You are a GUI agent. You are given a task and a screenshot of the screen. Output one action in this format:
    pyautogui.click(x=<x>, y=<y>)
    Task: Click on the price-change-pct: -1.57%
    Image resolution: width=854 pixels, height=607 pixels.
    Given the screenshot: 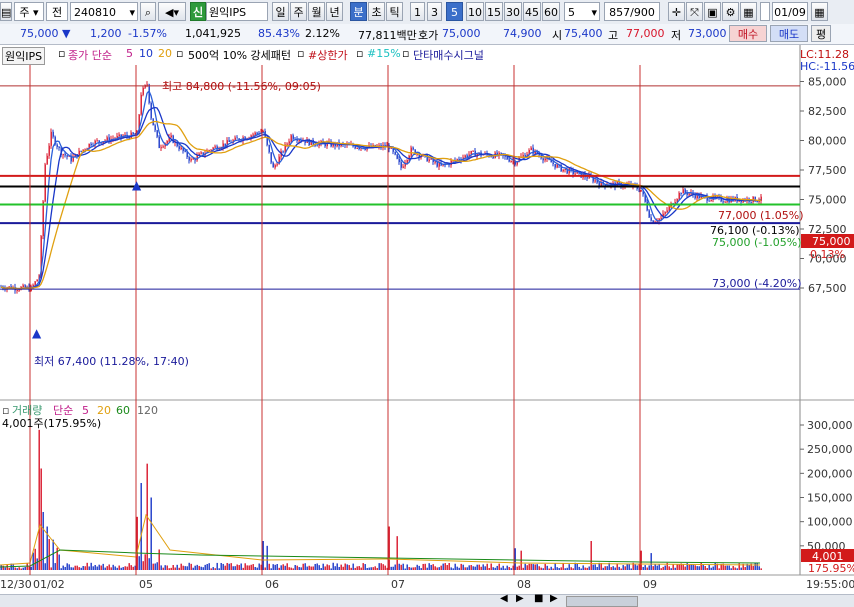 What is the action you would take?
    pyautogui.click(x=147, y=33)
    